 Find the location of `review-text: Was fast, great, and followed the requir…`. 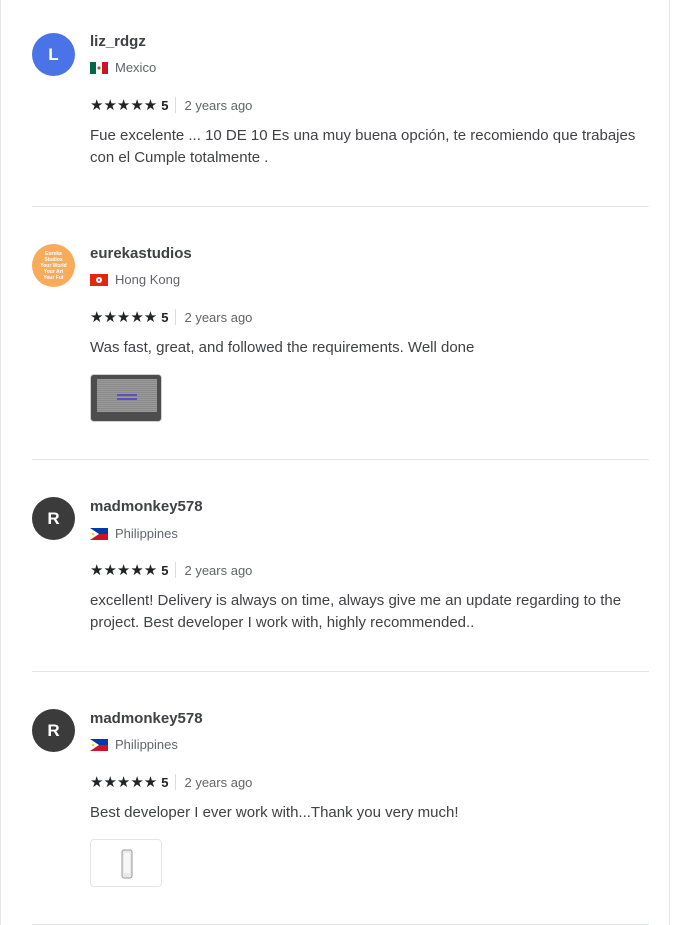

review-text: Was fast, great, and followed the requir… is located at coordinates (282, 347).